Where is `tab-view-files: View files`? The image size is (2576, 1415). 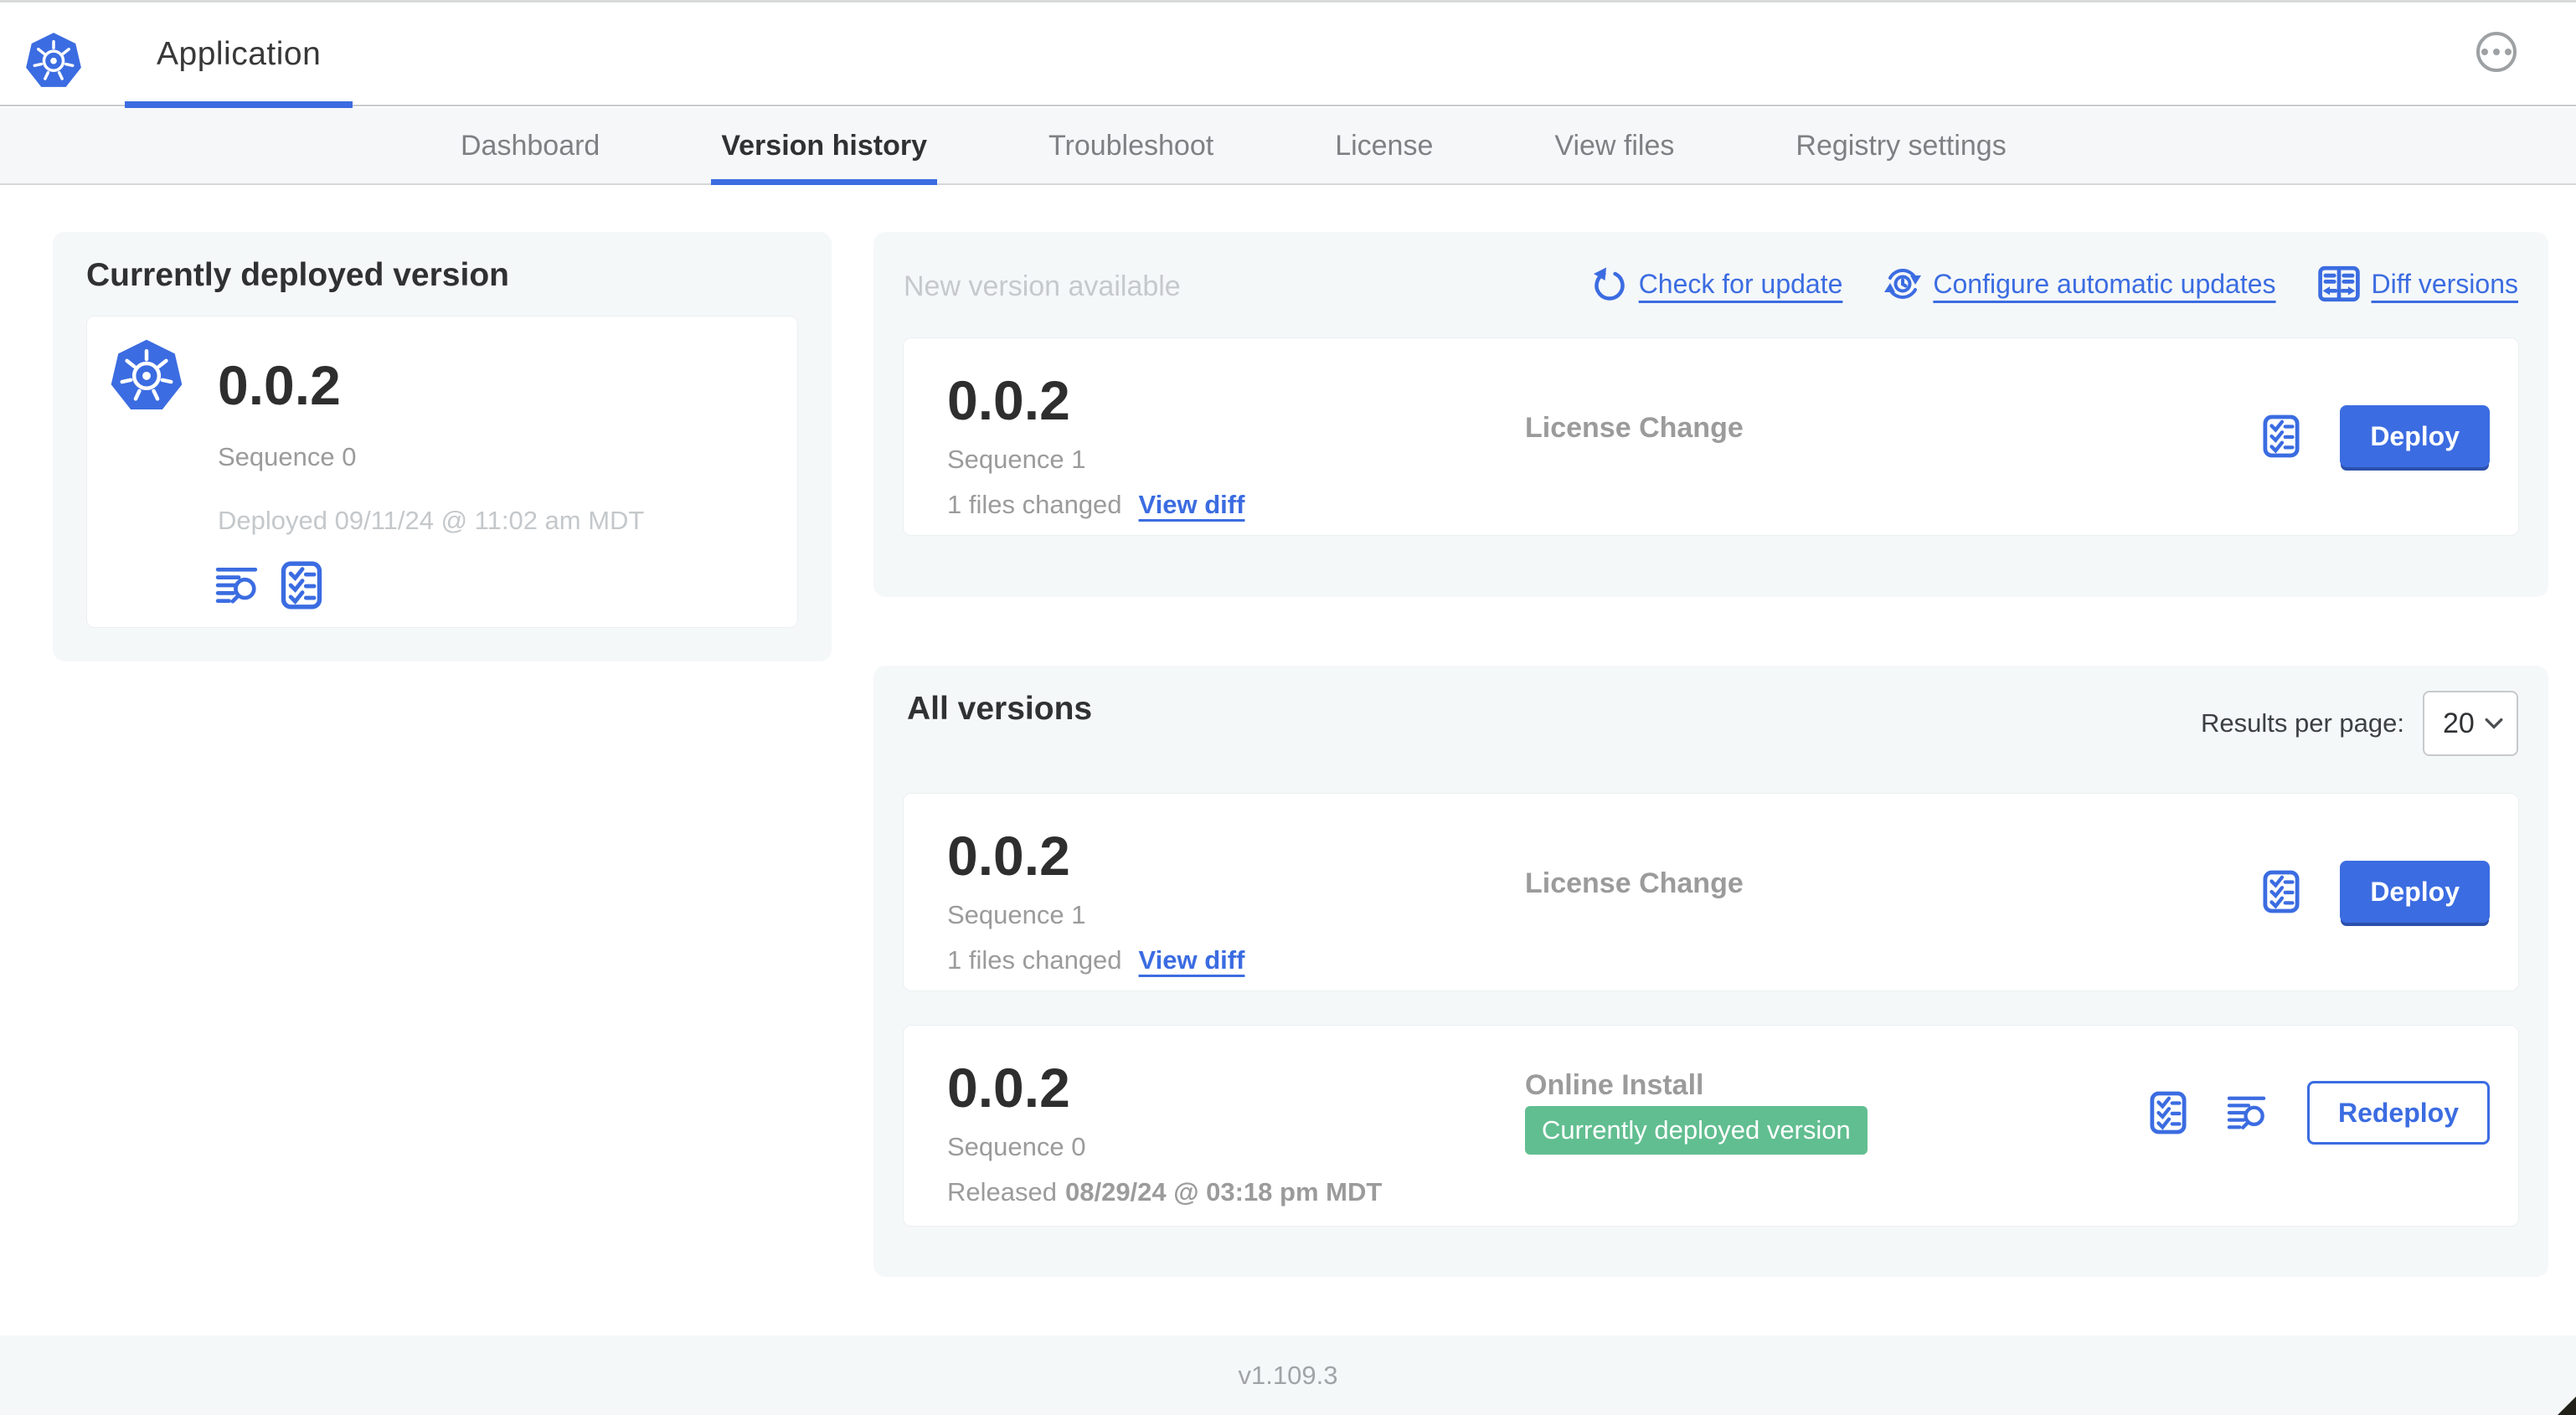 tab-view-files: View files is located at coordinates (1614, 145).